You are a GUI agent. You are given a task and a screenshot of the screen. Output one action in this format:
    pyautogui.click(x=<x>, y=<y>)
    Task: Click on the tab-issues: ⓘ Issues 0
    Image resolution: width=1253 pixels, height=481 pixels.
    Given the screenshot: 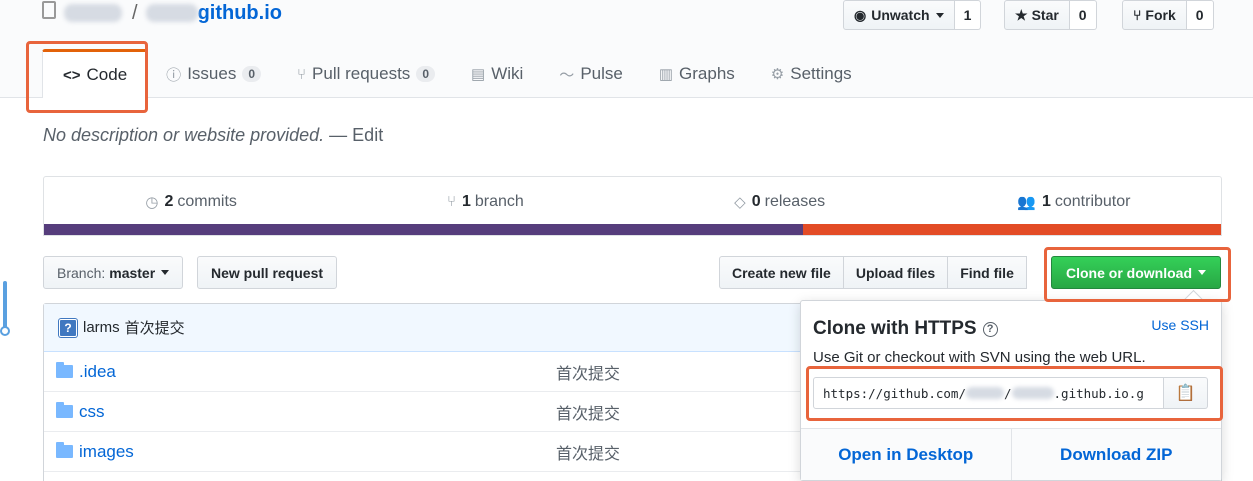 What is the action you would take?
    pyautogui.click(x=213, y=74)
    